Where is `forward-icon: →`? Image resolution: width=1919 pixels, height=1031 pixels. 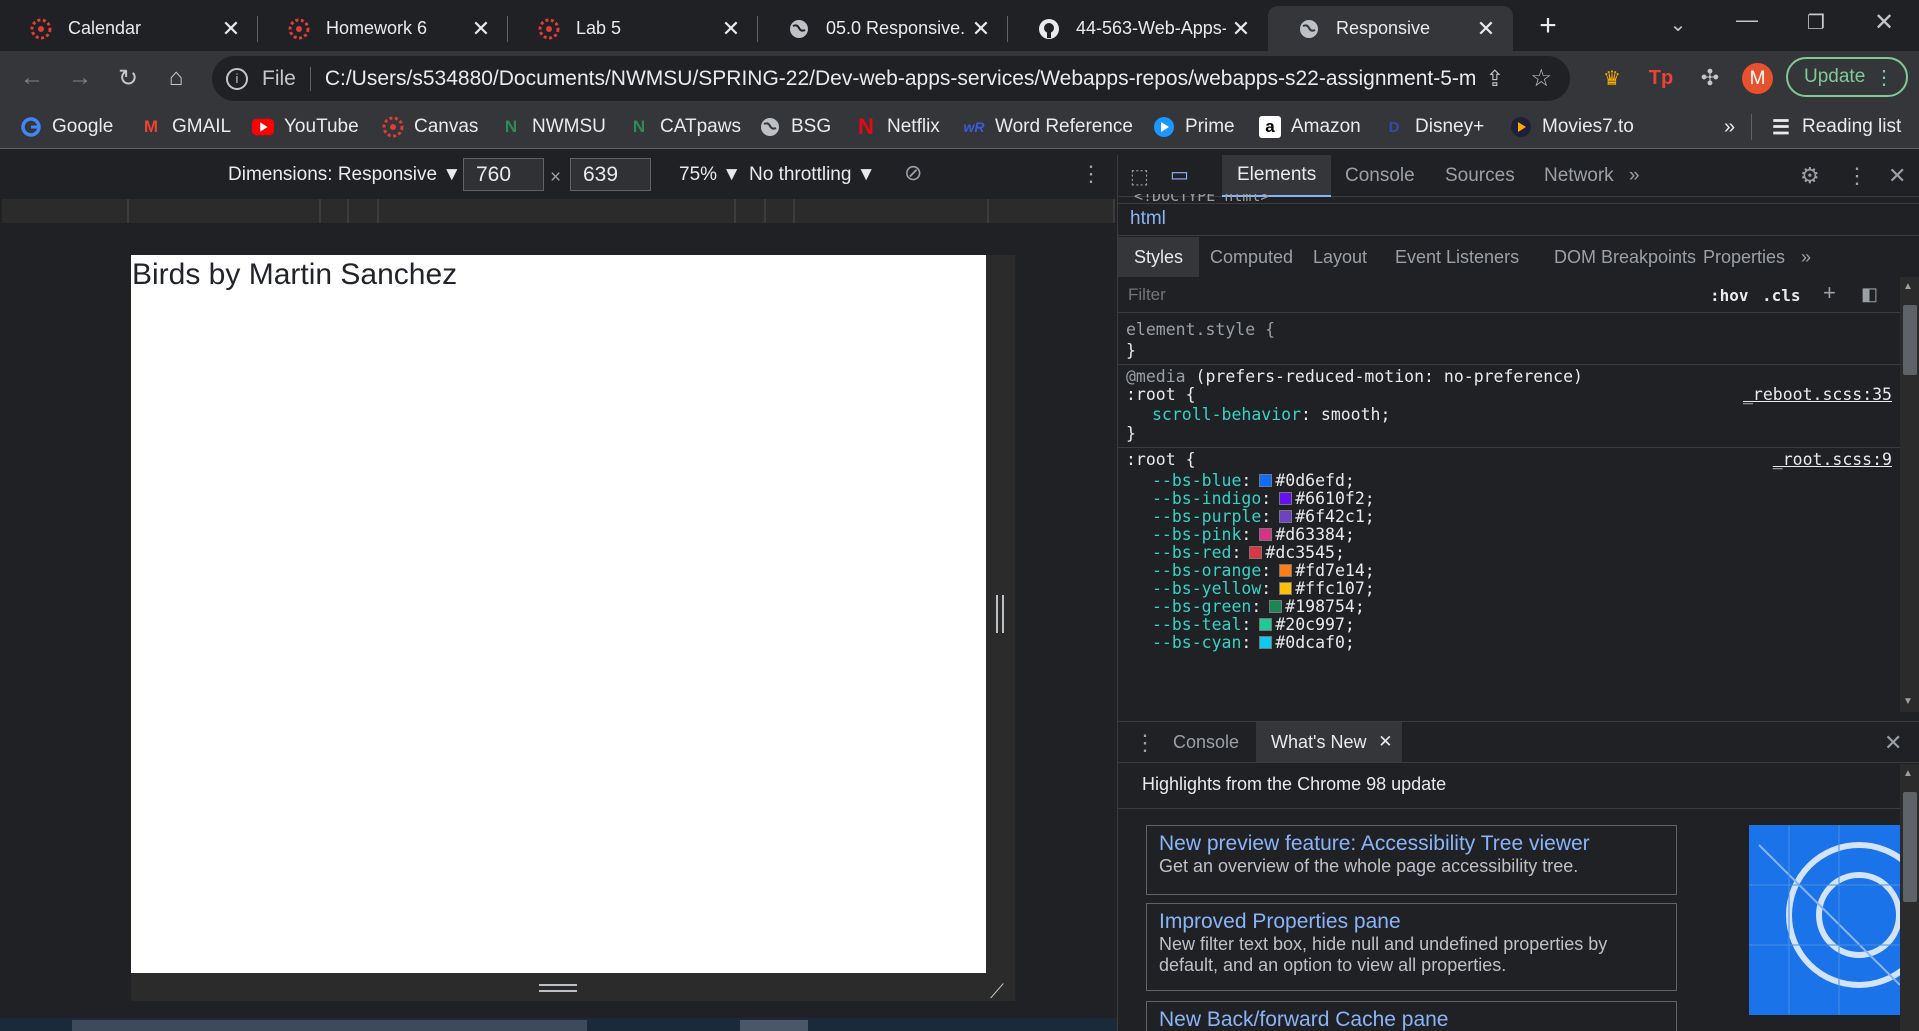 forward-icon: → is located at coordinates (80, 78).